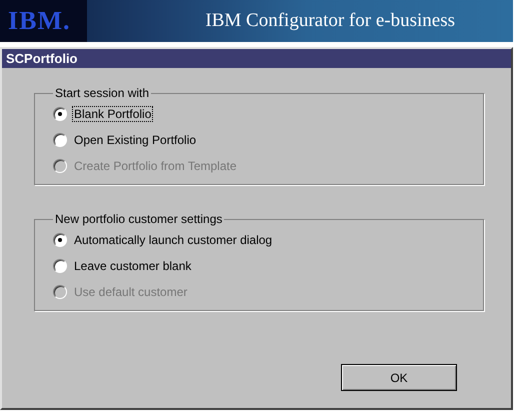 Image resolution: width=517 pixels, height=413 pixels. I want to click on banner-title: IBM Configurator for e-business, so click(330, 21).